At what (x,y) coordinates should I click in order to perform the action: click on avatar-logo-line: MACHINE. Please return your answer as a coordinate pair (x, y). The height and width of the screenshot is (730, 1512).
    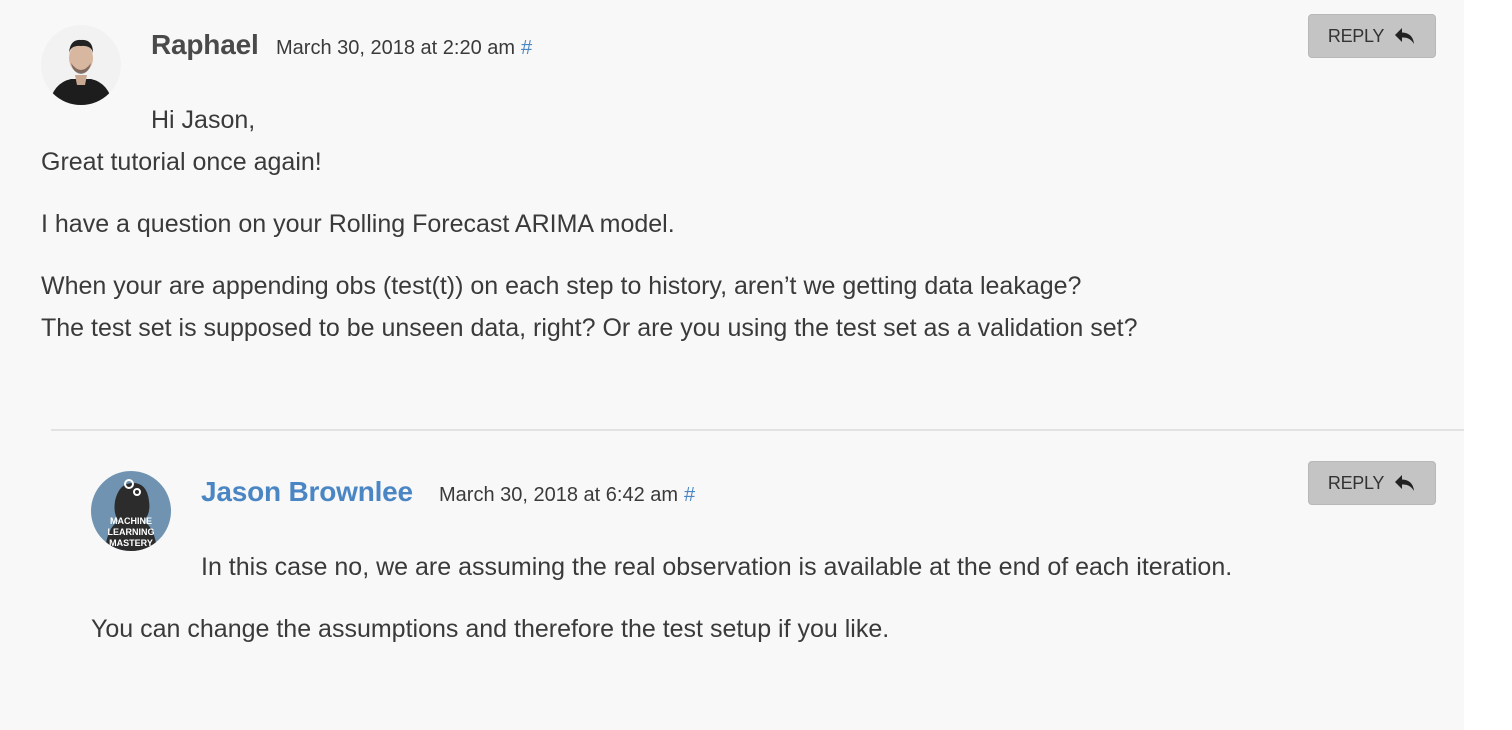
    Looking at the image, I should click on (131, 521).